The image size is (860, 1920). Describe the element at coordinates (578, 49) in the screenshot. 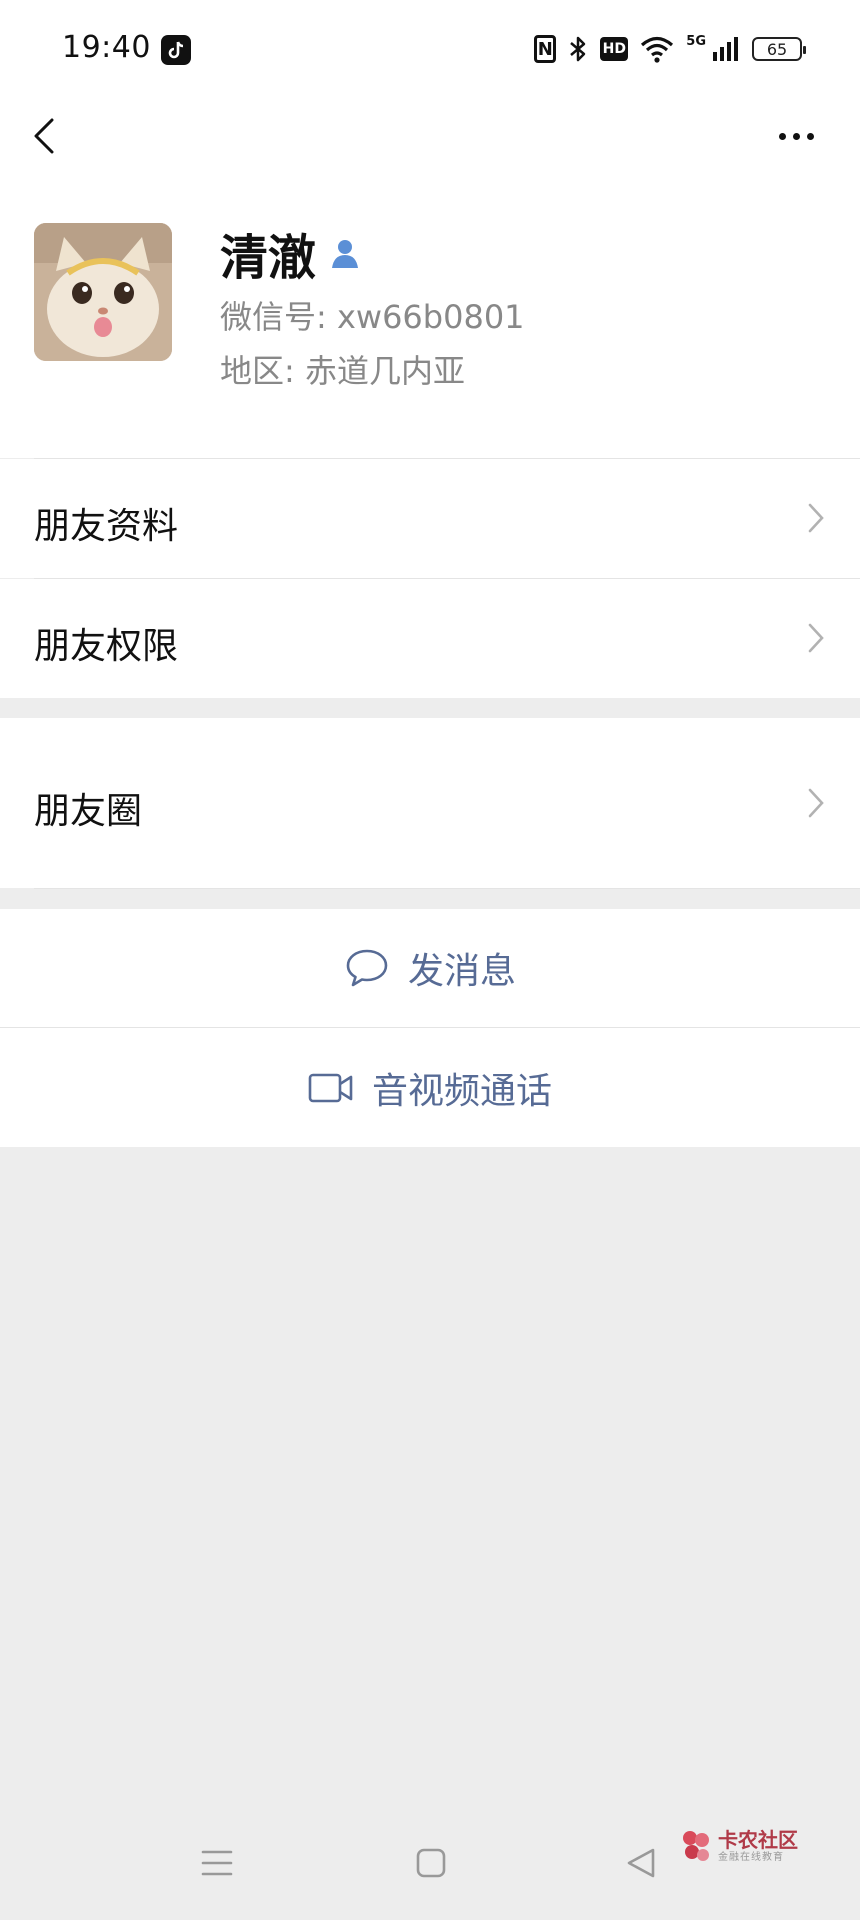

I see `bluetooth-icon` at that location.